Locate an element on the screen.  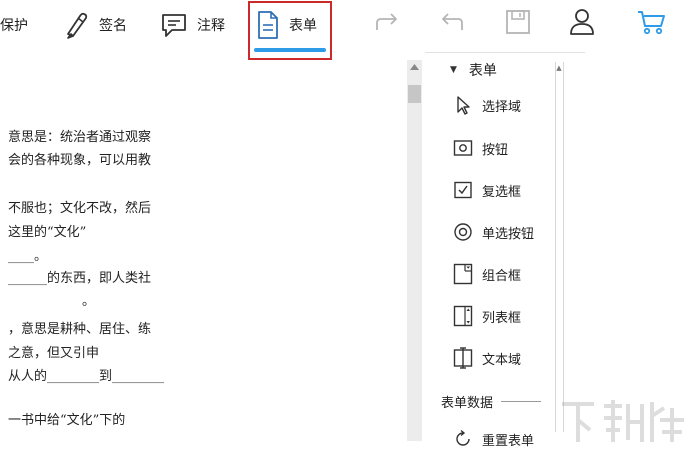
tool-label: 选择域 is located at coordinates (502, 107).